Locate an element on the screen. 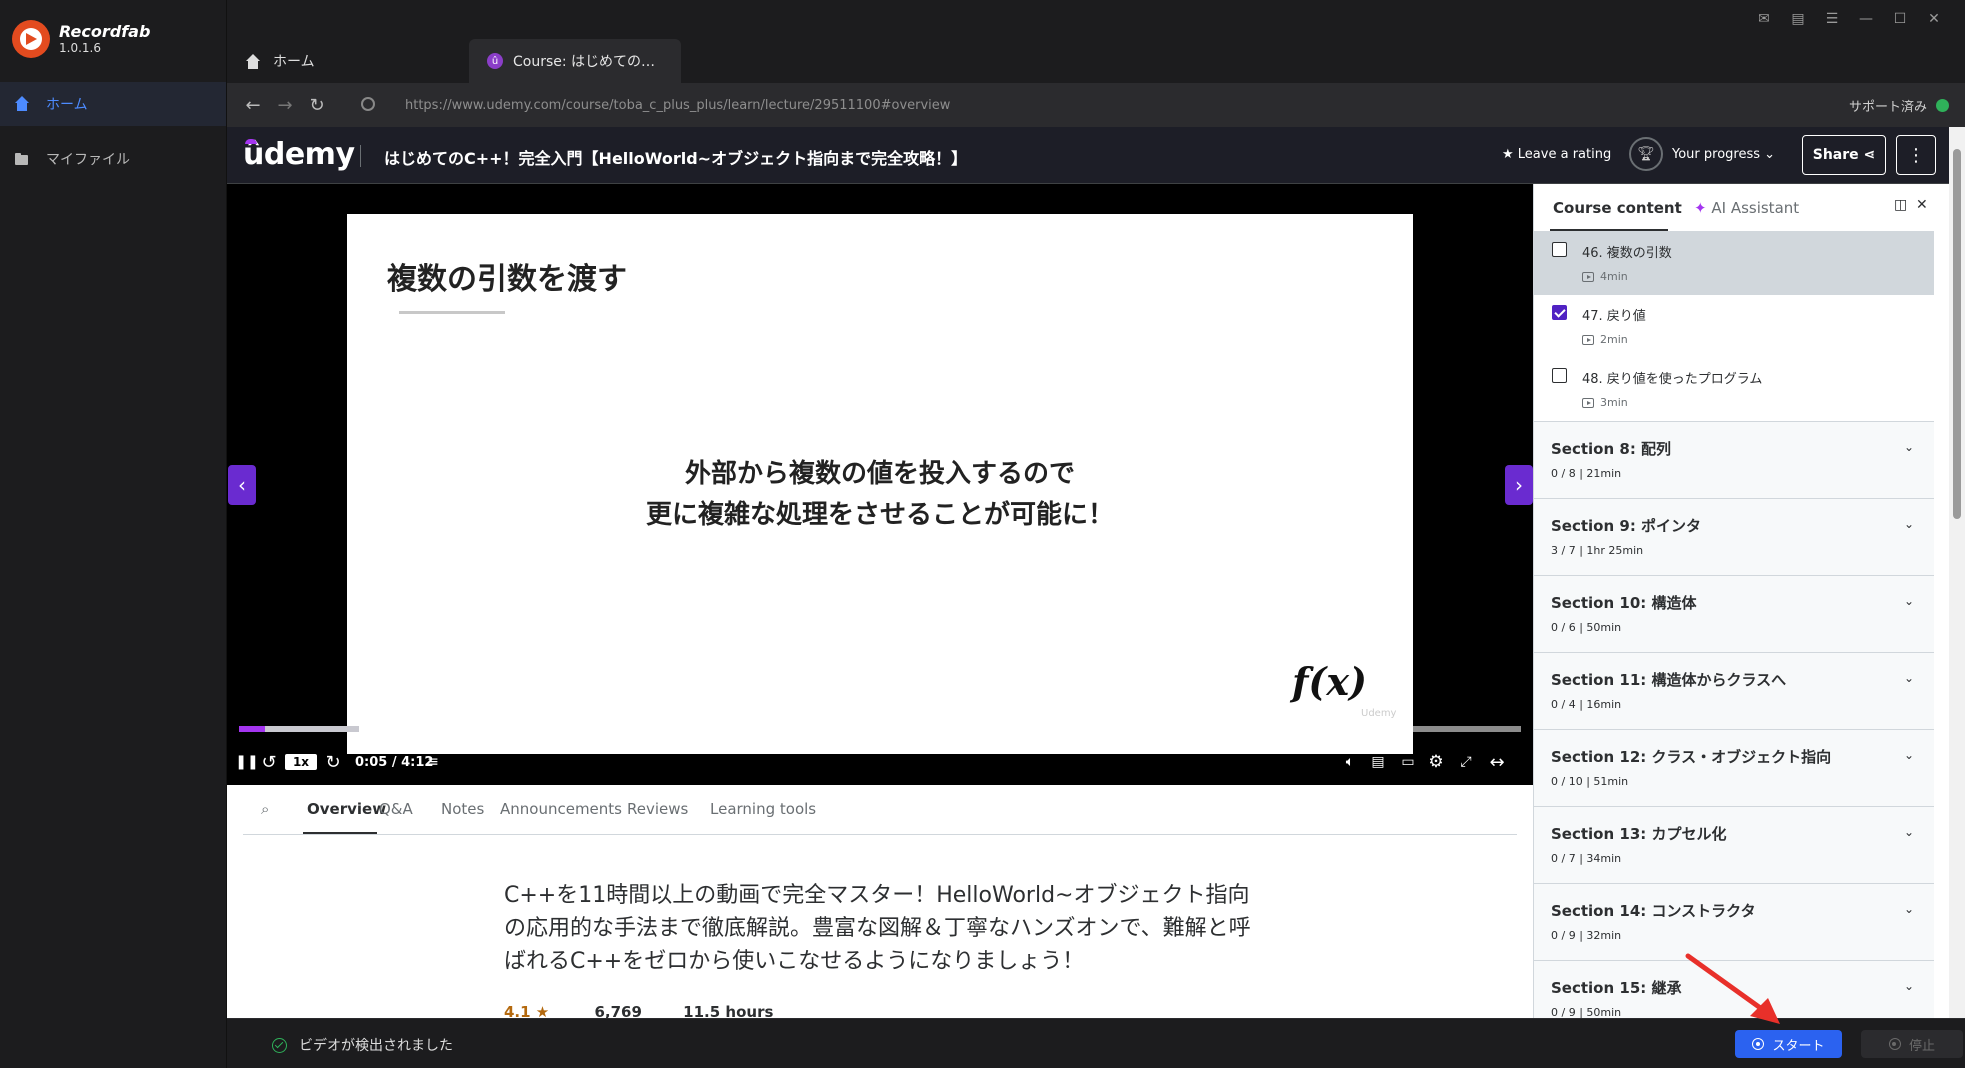 The height and width of the screenshot is (1068, 1965). tab-label: ホーム is located at coordinates (294, 62).